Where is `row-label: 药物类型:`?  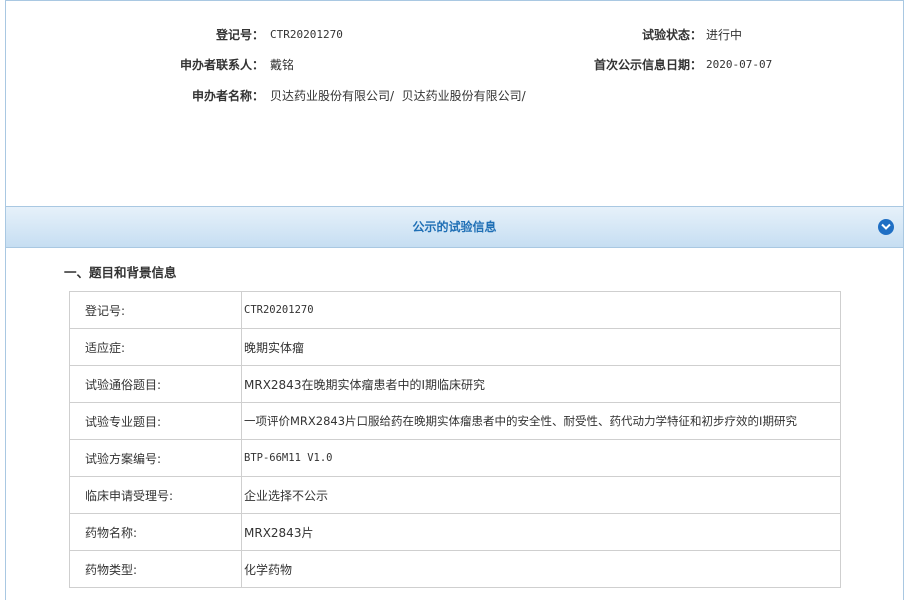
row-label: 药物类型: is located at coordinates (155, 569).